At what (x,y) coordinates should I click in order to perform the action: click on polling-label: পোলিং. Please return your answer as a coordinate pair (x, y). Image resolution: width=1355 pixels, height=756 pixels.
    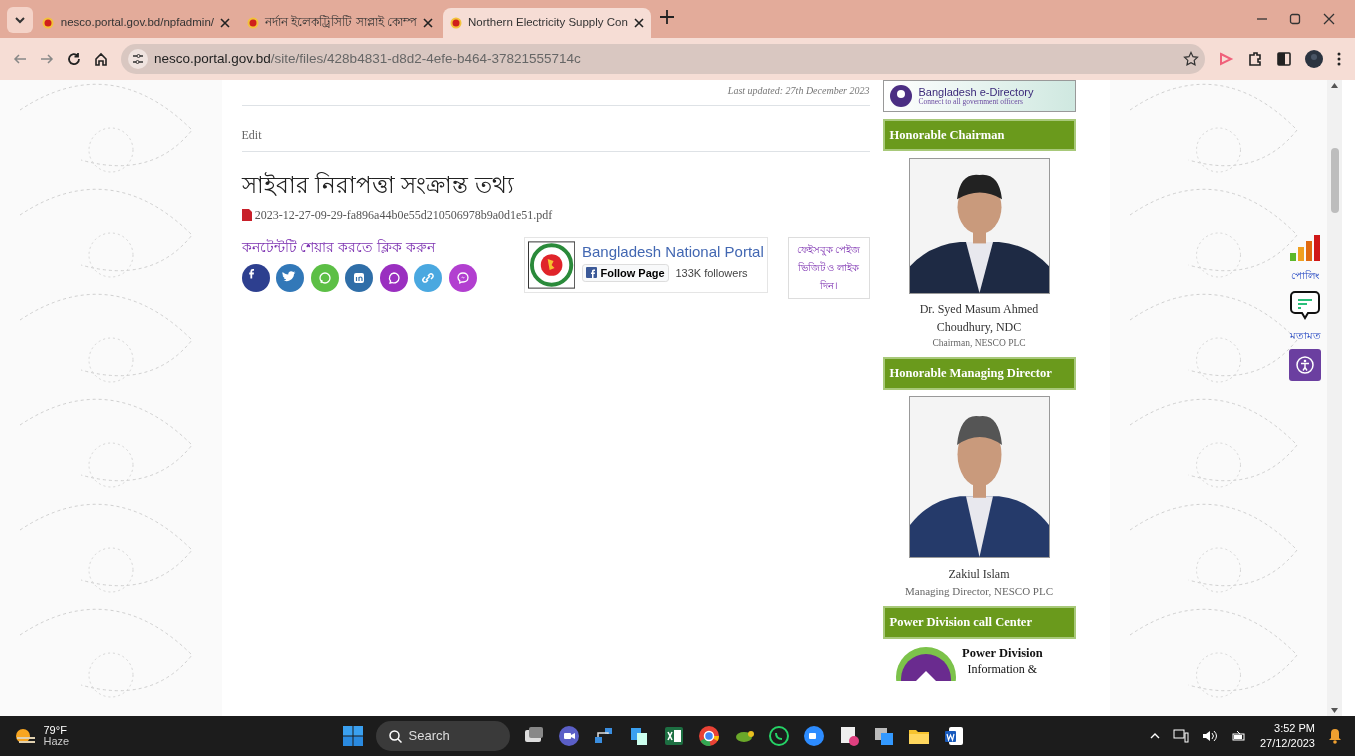
    Looking at the image, I should click on (1305, 275).